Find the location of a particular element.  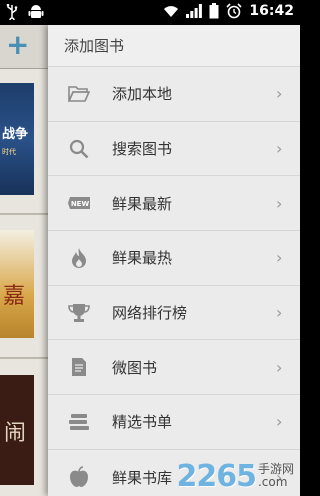

watermark-logo: 2265 手游网 .com is located at coordinates (235, 476).